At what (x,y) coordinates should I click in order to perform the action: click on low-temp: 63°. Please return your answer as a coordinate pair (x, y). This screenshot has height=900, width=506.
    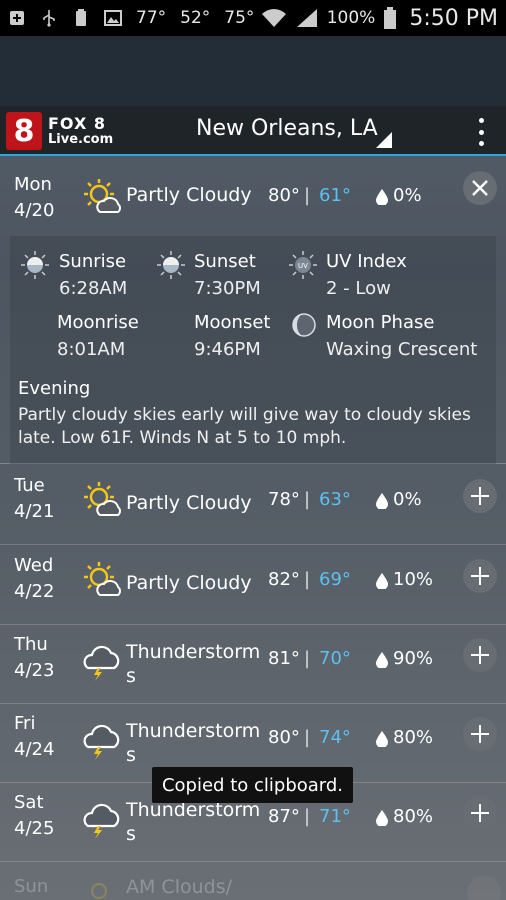
    Looking at the image, I should click on (335, 499).